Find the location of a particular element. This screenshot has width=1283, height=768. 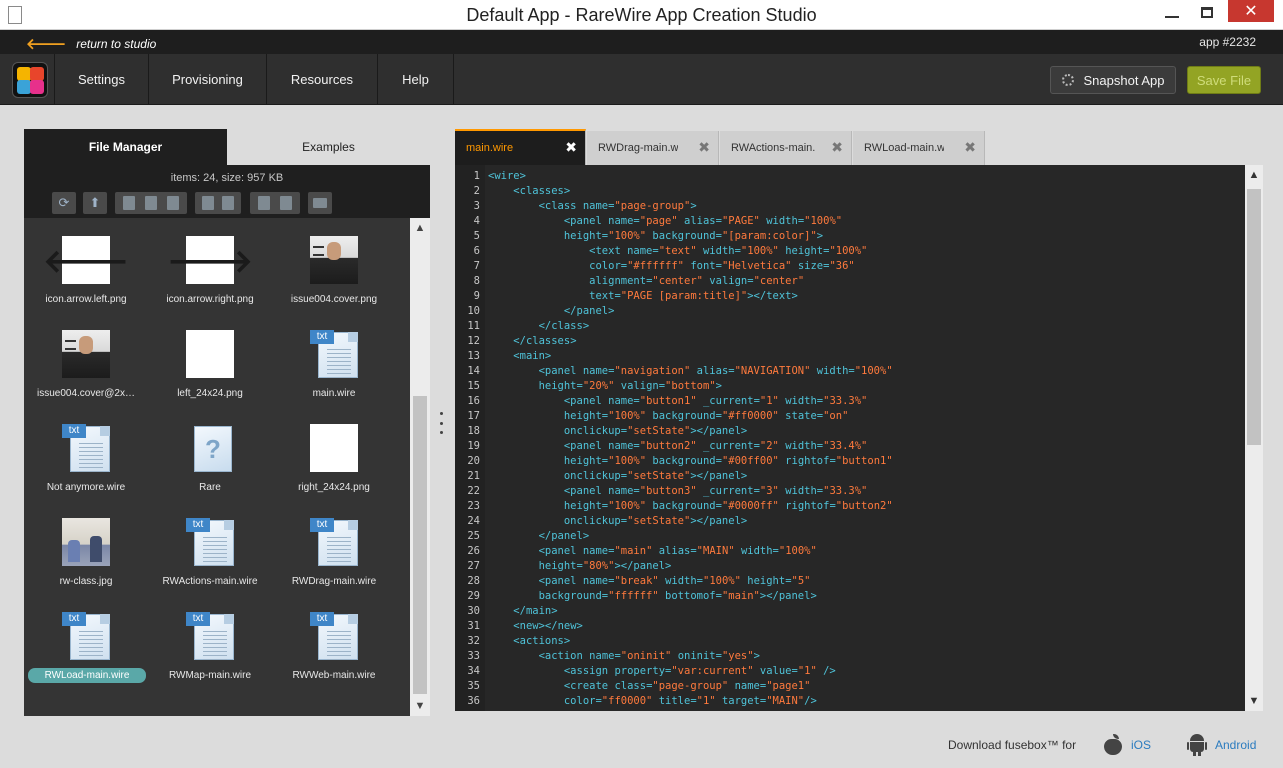

apple-icon is located at coordinates (1113, 745).